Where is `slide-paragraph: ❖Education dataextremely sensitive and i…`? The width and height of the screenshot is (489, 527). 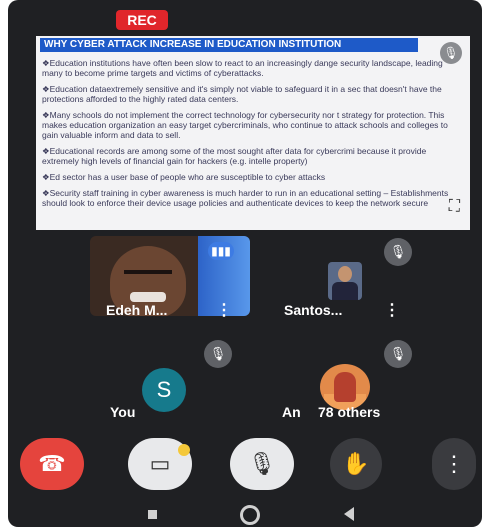
slide-paragraph: ❖Education dataextremely sensitive and i… is located at coordinates (242, 94).